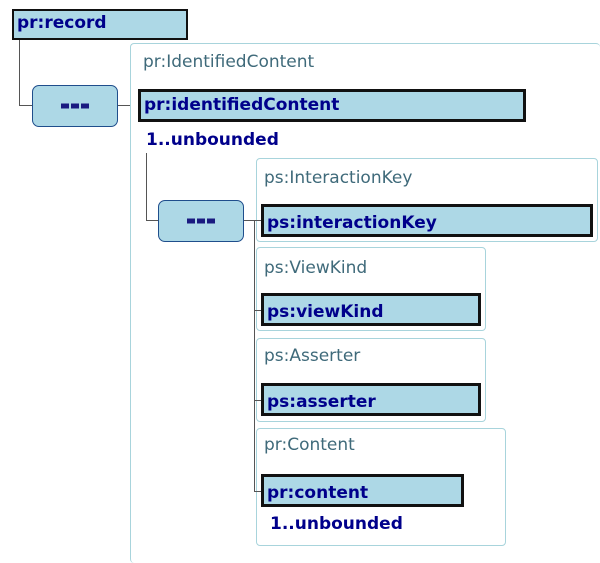  Describe the element at coordinates (336, 524) in the screenshot. I see `cardinality-content: 1..unbounded` at that location.